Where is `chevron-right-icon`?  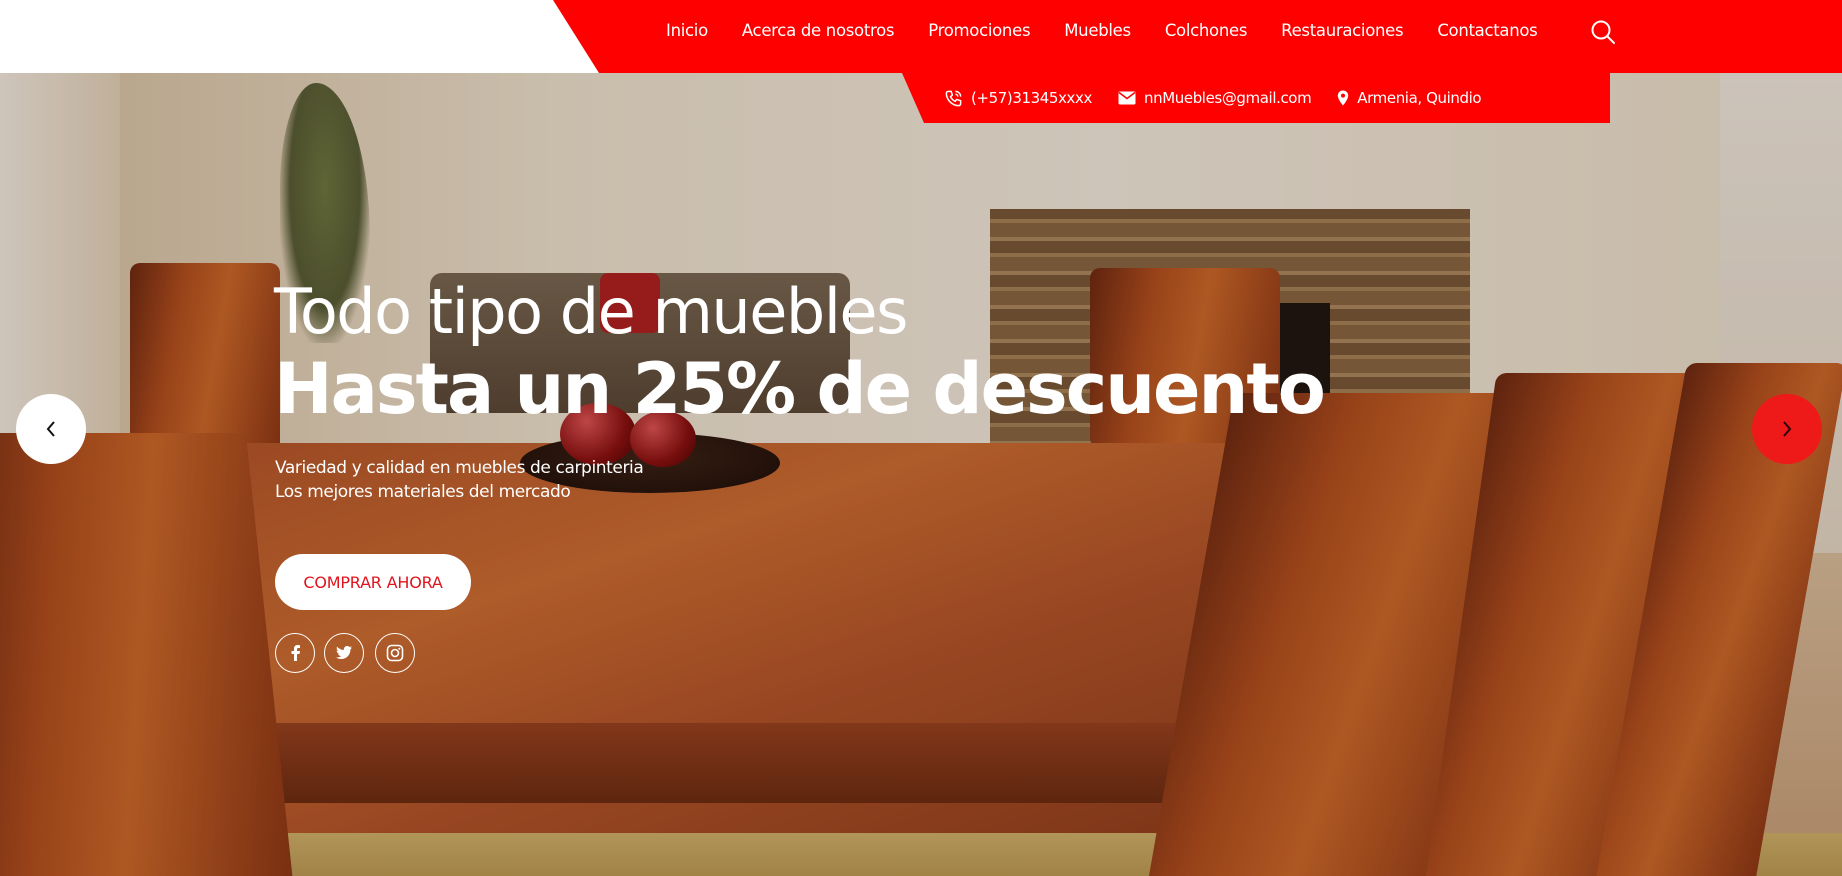
chevron-right-icon is located at coordinates (1787, 429).